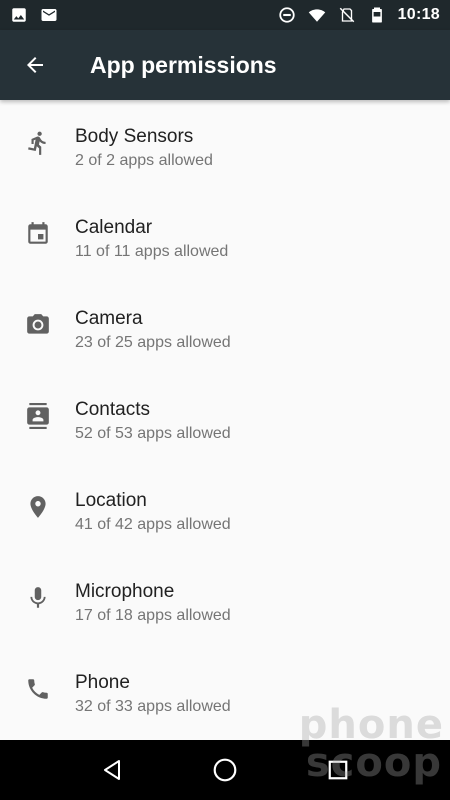 This screenshot has height=800, width=450. I want to click on status-bar: 10:18, so click(225, 15).